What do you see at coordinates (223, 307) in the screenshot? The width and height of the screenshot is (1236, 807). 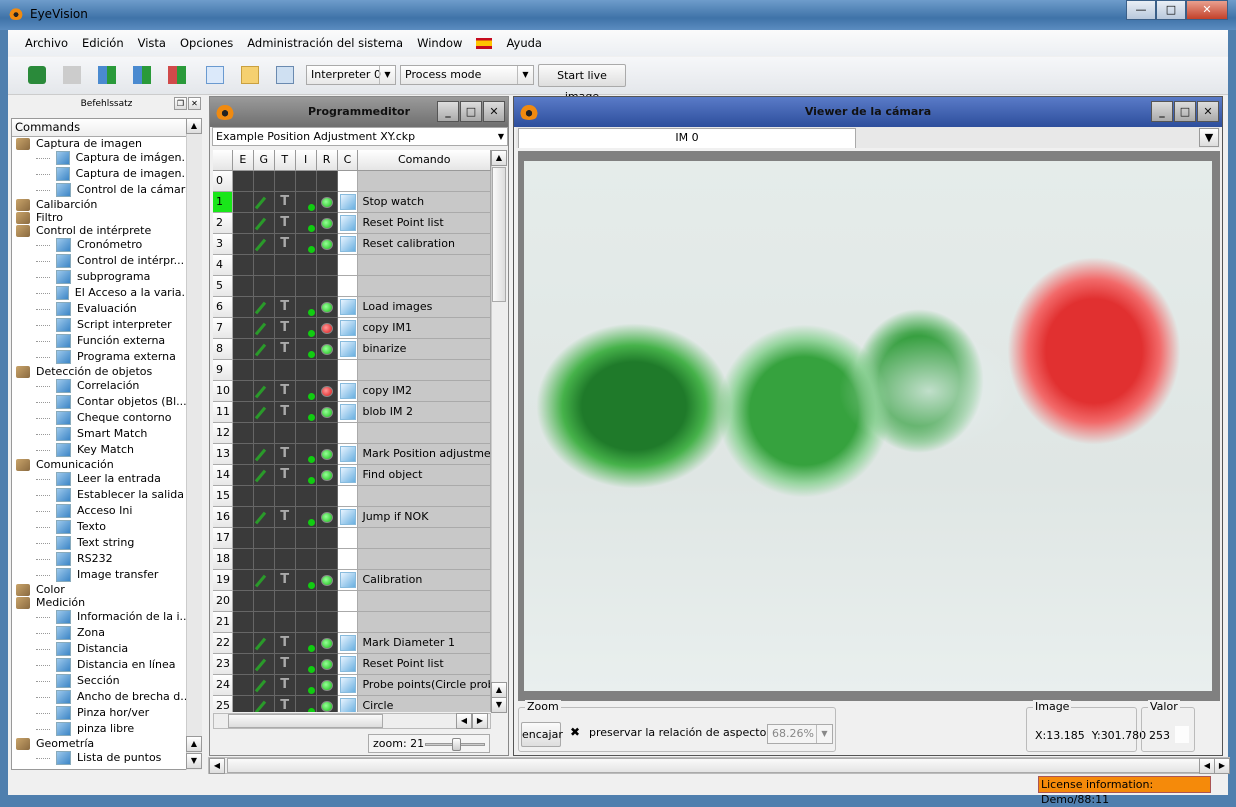 I see `row-number: 6` at bounding box center [223, 307].